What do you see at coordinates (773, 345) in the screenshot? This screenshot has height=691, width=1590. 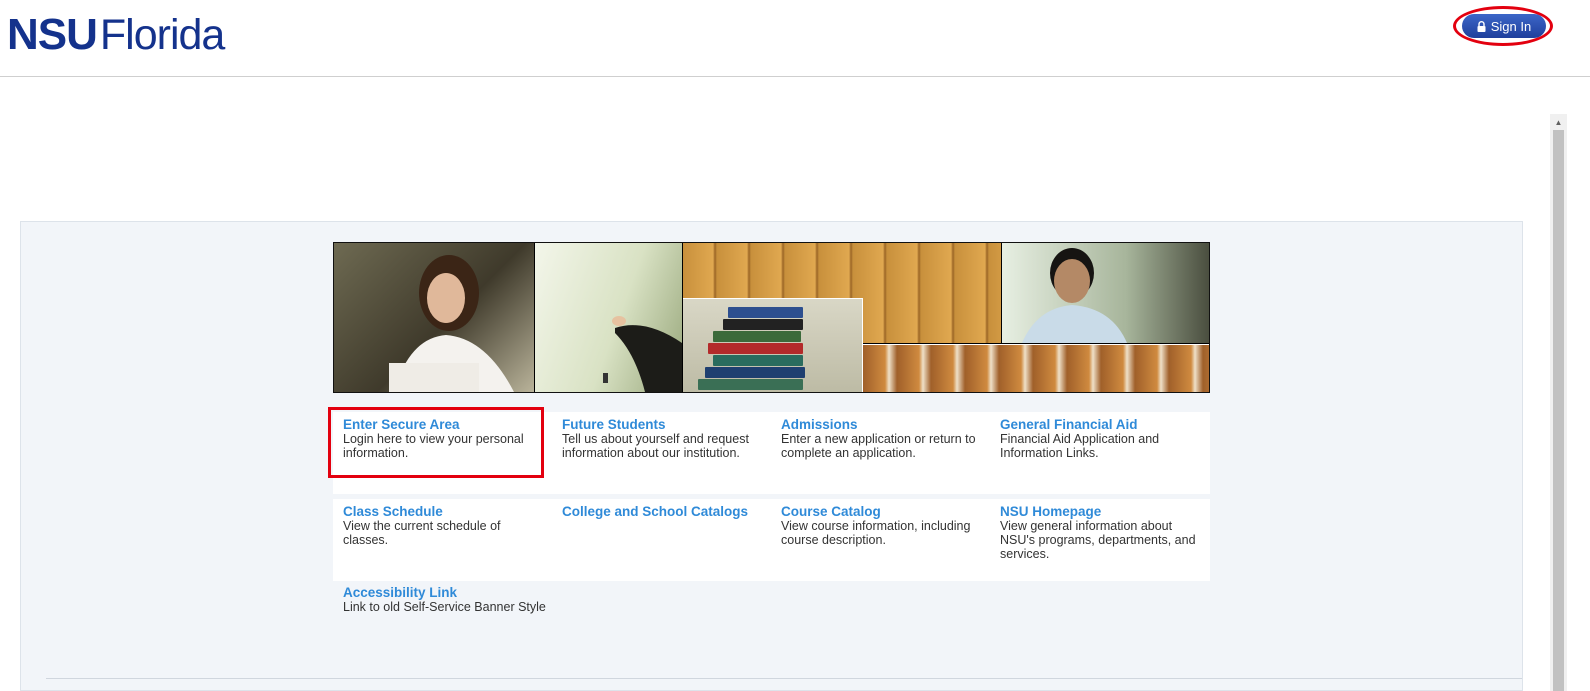 I see `banner-photo-books` at bounding box center [773, 345].